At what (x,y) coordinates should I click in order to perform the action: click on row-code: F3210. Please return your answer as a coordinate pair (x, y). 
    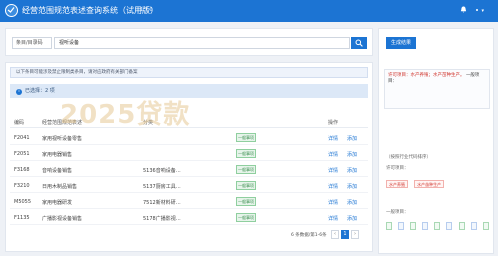
    Looking at the image, I should click on (22, 186).